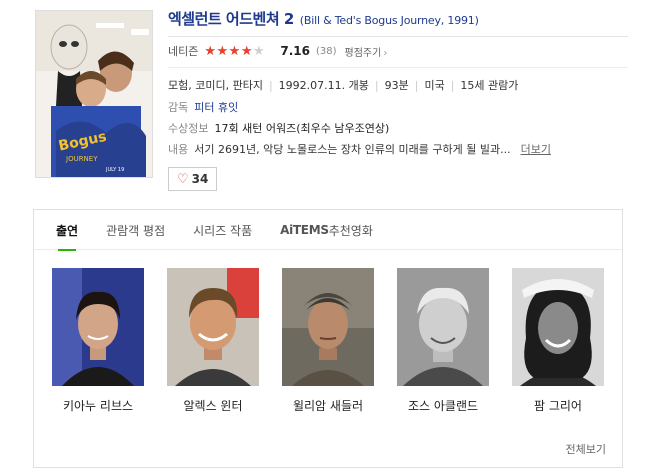  Describe the element at coordinates (183, 51) in the screenshot. I see `rating-label: 네티즌` at that location.